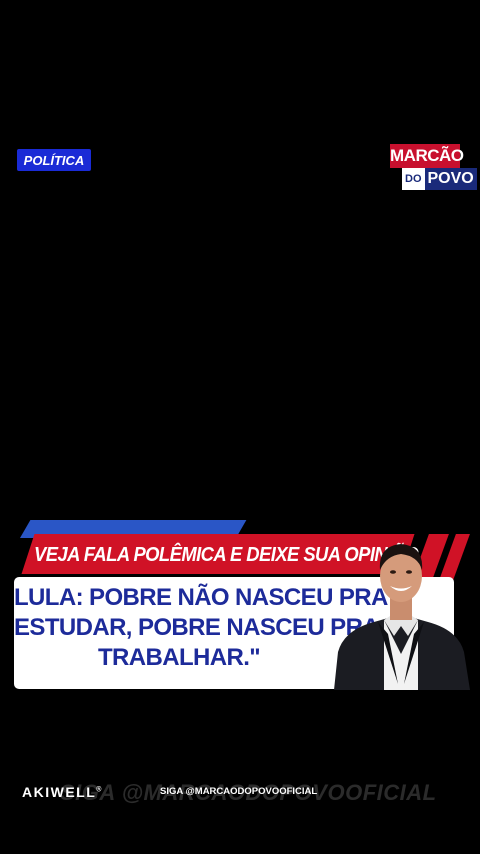 The height and width of the screenshot is (854, 480). What do you see at coordinates (427, 156) in the screenshot?
I see `logo-top-text: MARCÃO` at bounding box center [427, 156].